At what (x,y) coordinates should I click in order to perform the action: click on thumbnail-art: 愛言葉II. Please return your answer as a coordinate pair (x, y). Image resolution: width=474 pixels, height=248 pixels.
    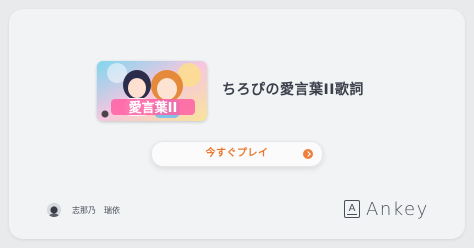
    Looking at the image, I should click on (152, 91).